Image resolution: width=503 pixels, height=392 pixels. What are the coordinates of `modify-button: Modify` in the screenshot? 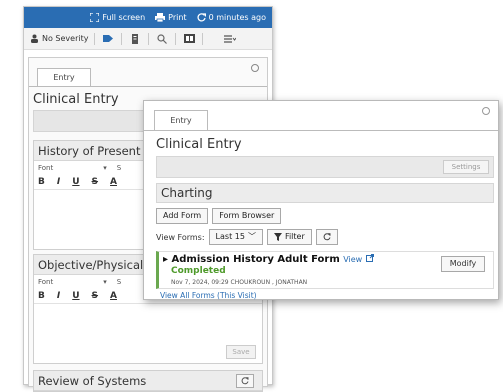 It's located at (463, 264).